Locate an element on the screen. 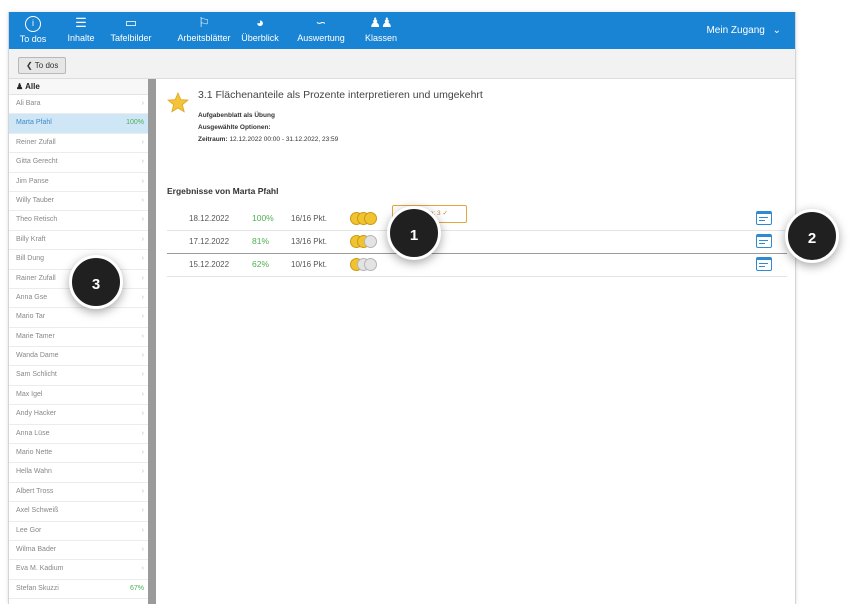 The height and width of the screenshot is (604, 853). student-row: Reiner Zufall › is located at coordinates (78, 144).